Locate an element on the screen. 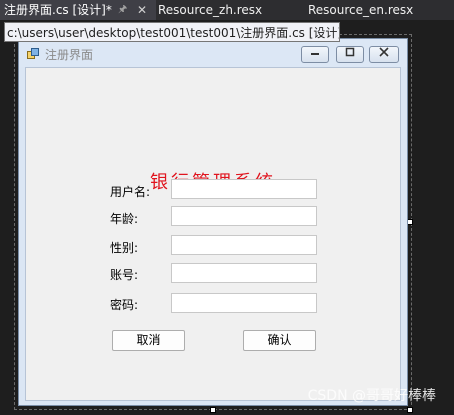  csdn-watermark: CSDN @哥哥好棒棒 is located at coordinates (371, 396).